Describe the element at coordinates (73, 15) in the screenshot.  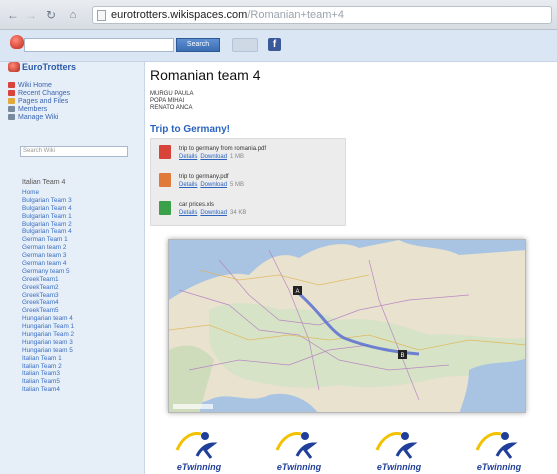
I see `home-icon: ⌂` at that location.